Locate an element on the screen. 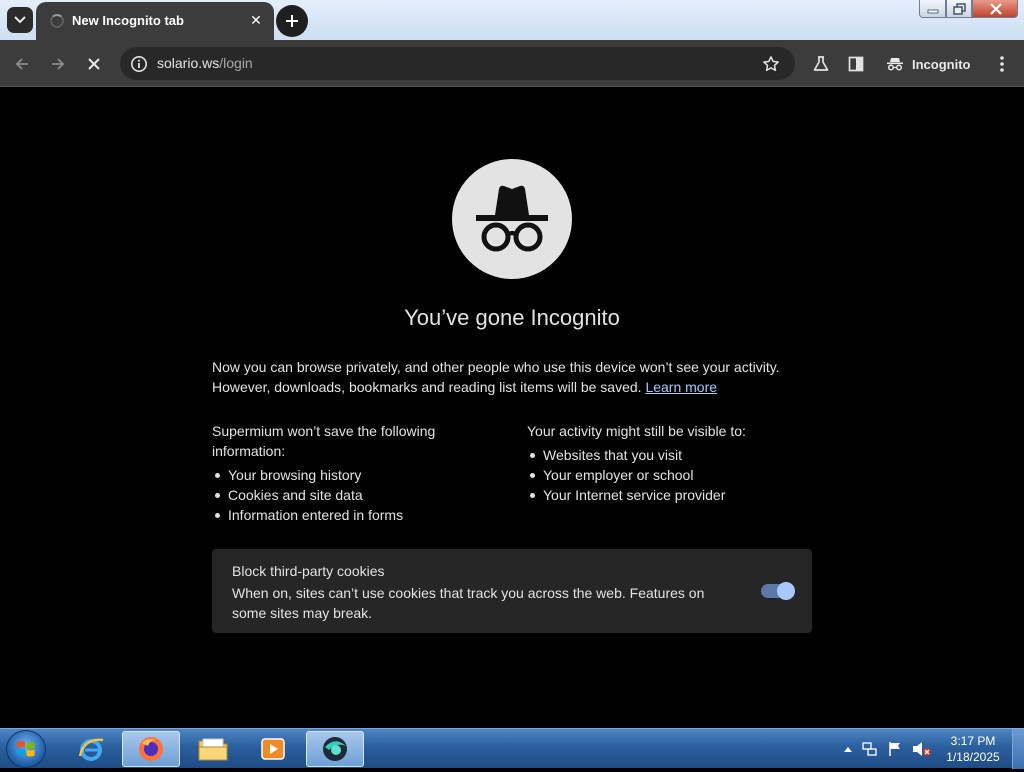 This screenshot has width=1024, height=772. page-title: You’ve gone Incognito is located at coordinates (512, 317).